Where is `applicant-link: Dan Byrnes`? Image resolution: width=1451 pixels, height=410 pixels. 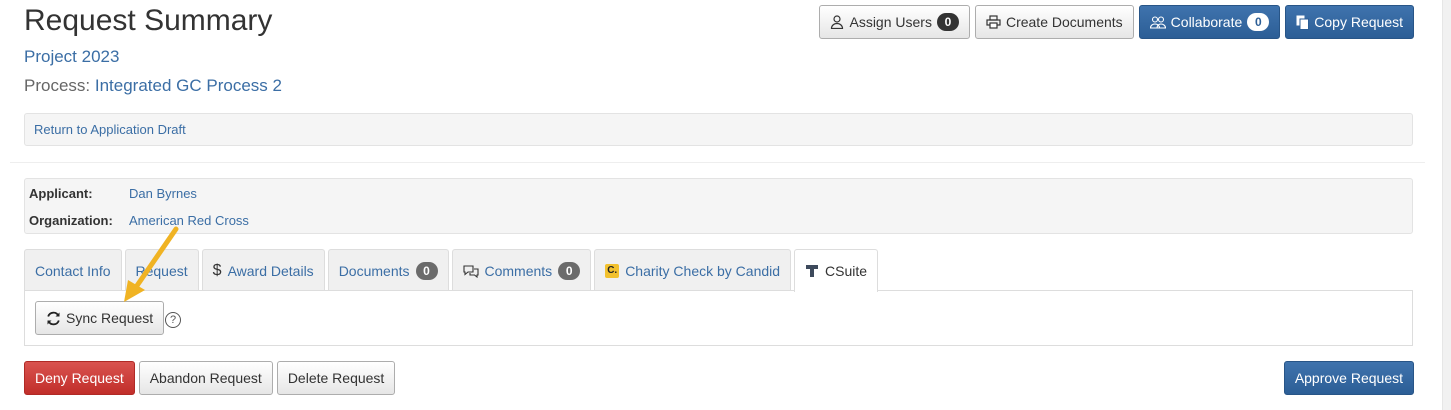
applicant-link: Dan Byrnes is located at coordinates (163, 193).